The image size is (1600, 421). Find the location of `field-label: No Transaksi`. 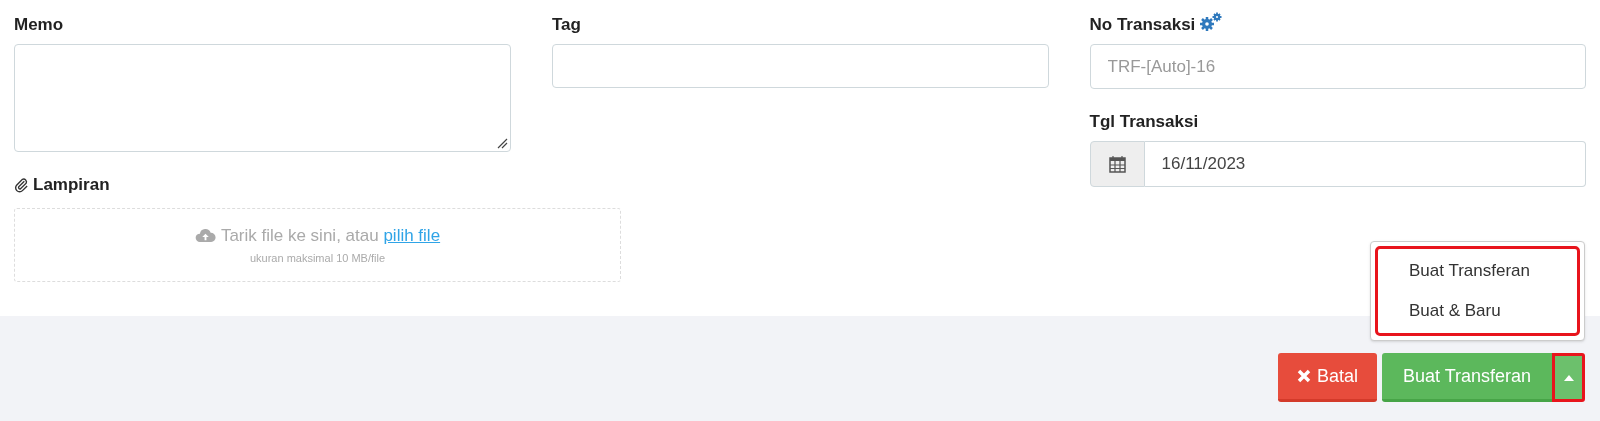

field-label: No Transaksi is located at coordinates (1142, 25).